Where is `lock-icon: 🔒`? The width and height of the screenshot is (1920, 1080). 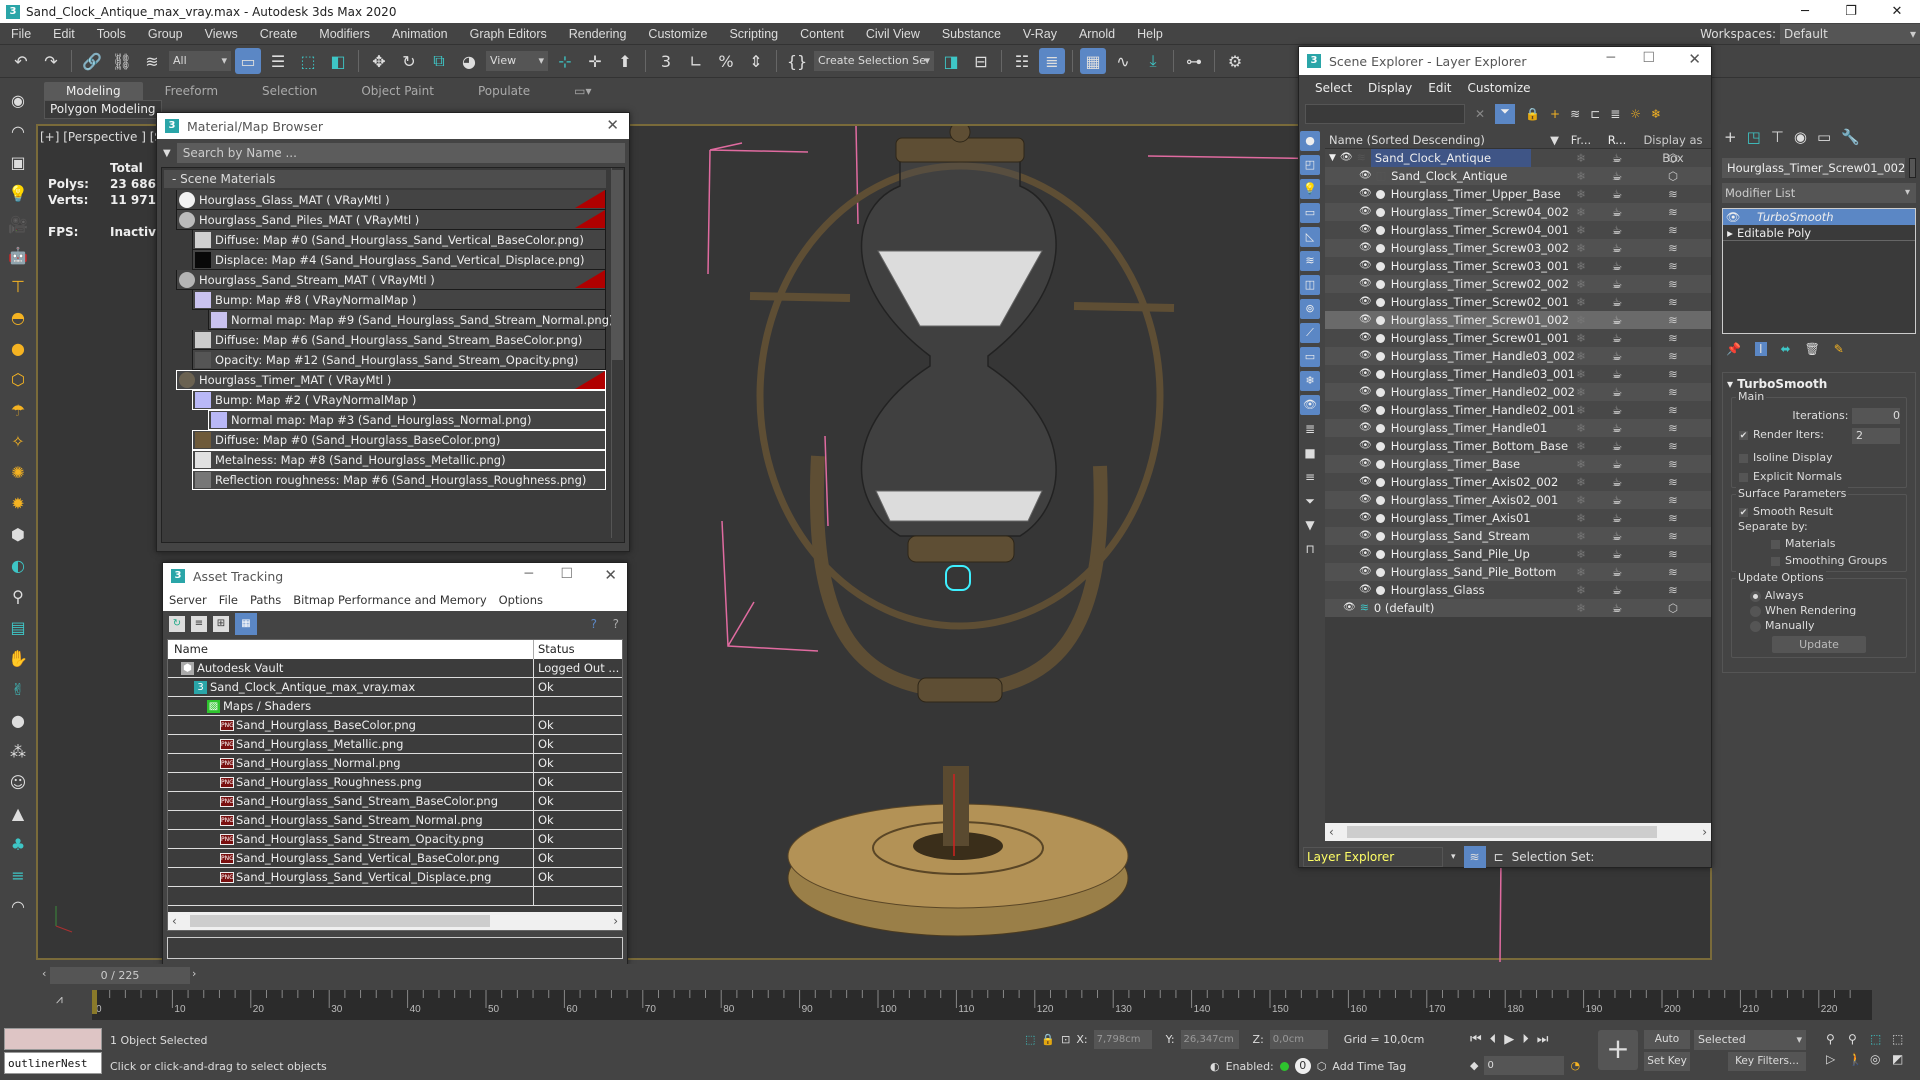 lock-icon: 🔒 is located at coordinates (1532, 114).